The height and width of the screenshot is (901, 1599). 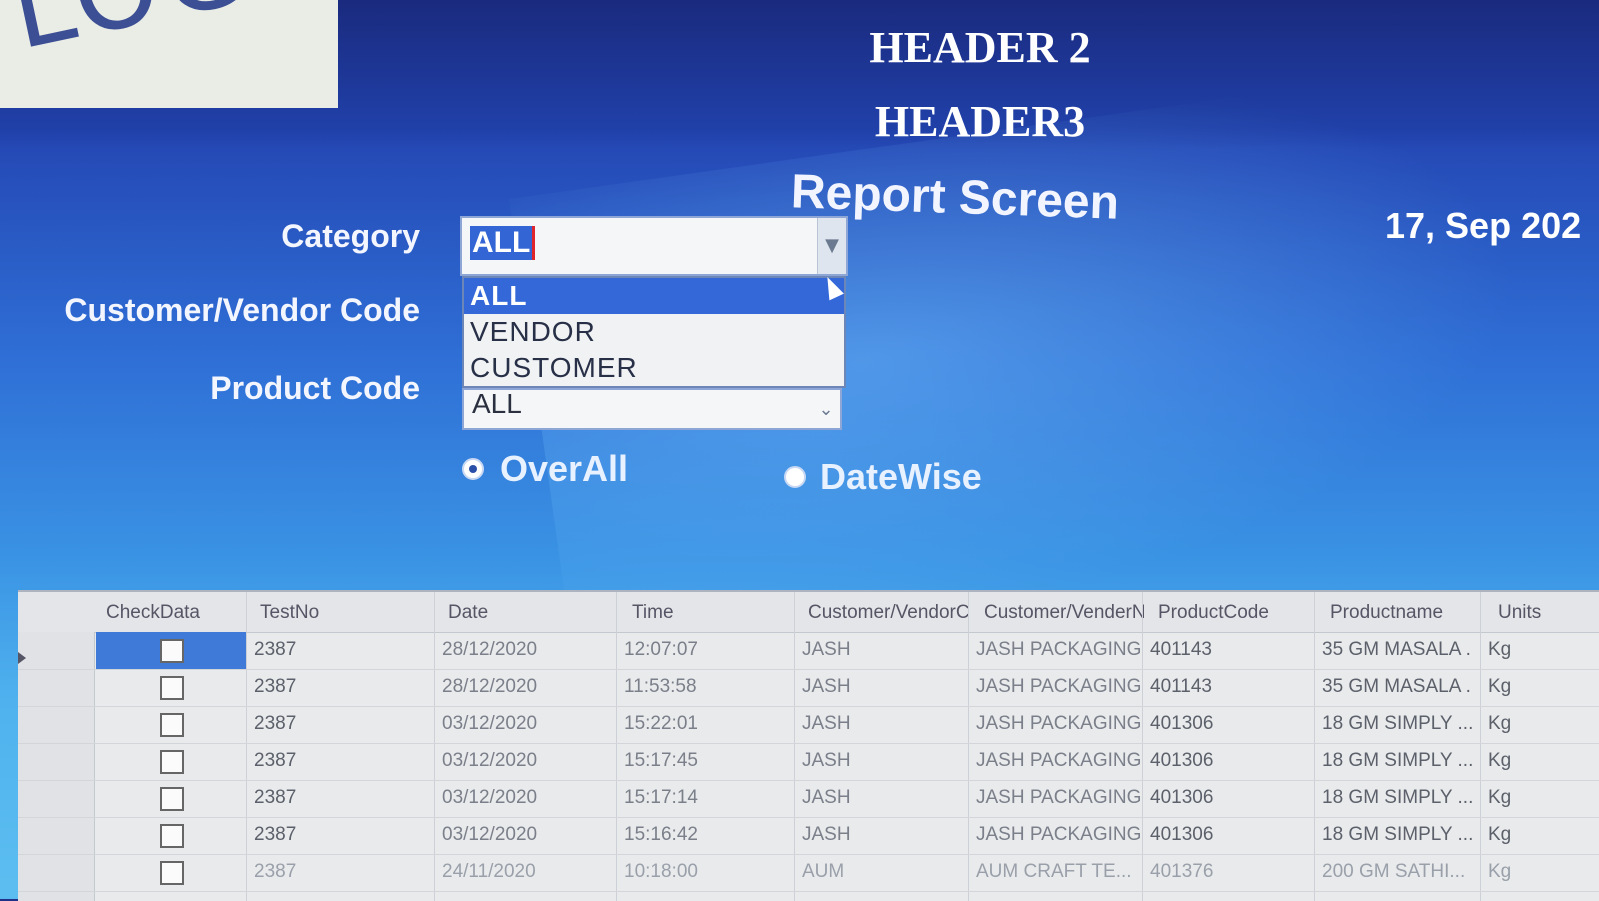 What do you see at coordinates (340, 613) in the screenshot?
I see `column-header-testno: TestNo` at bounding box center [340, 613].